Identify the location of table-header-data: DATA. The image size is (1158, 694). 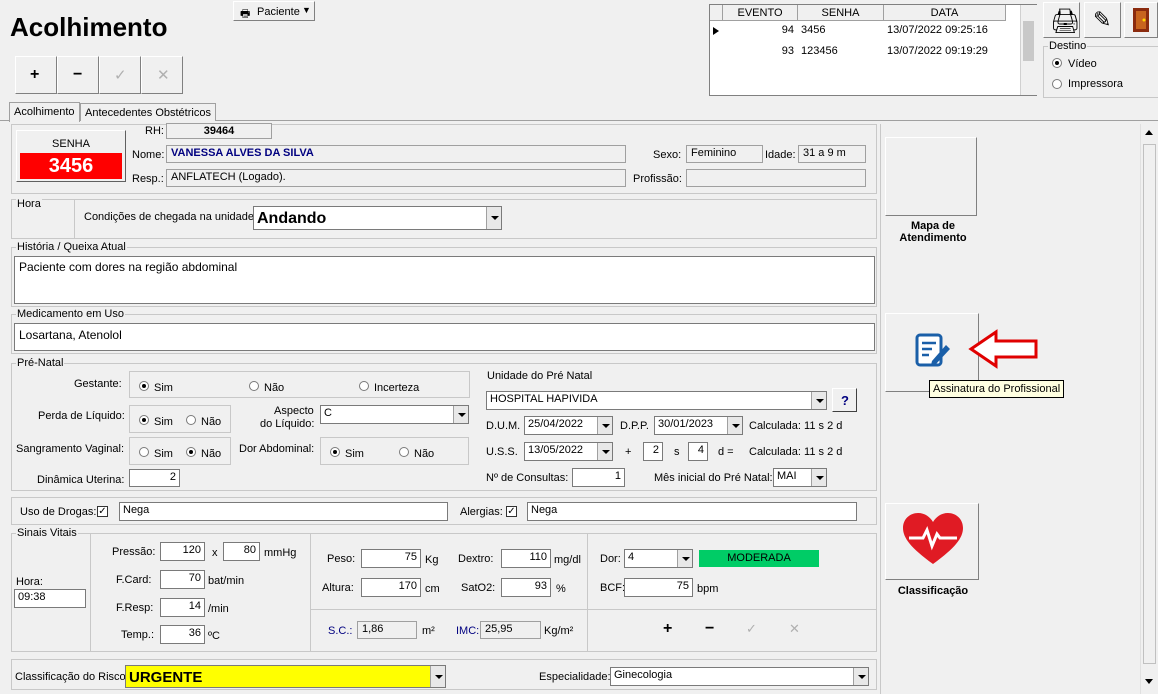
(945, 13).